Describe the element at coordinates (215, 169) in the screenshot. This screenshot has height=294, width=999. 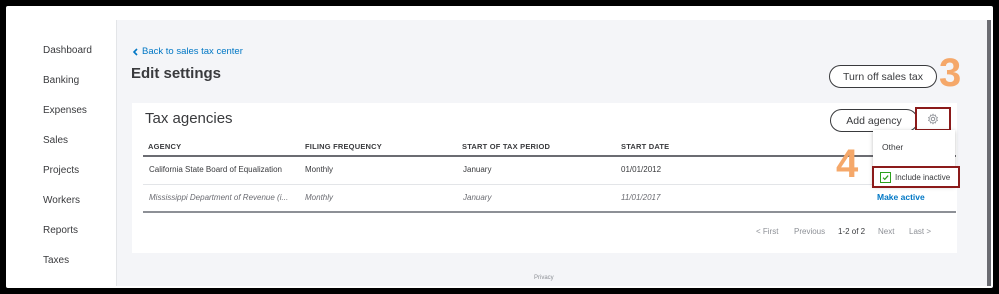
I see `agency-cell: California State Board of Equalization` at that location.